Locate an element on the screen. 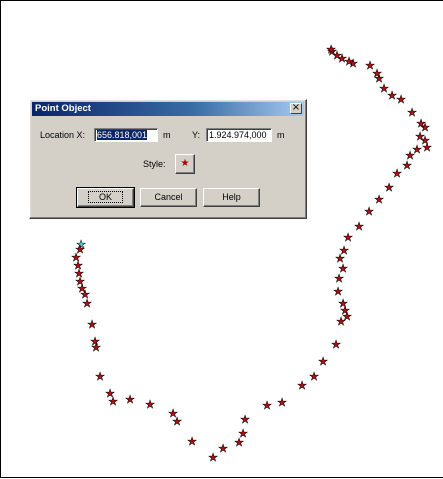 The image size is (443, 479). location-y-unit: m is located at coordinates (281, 135).